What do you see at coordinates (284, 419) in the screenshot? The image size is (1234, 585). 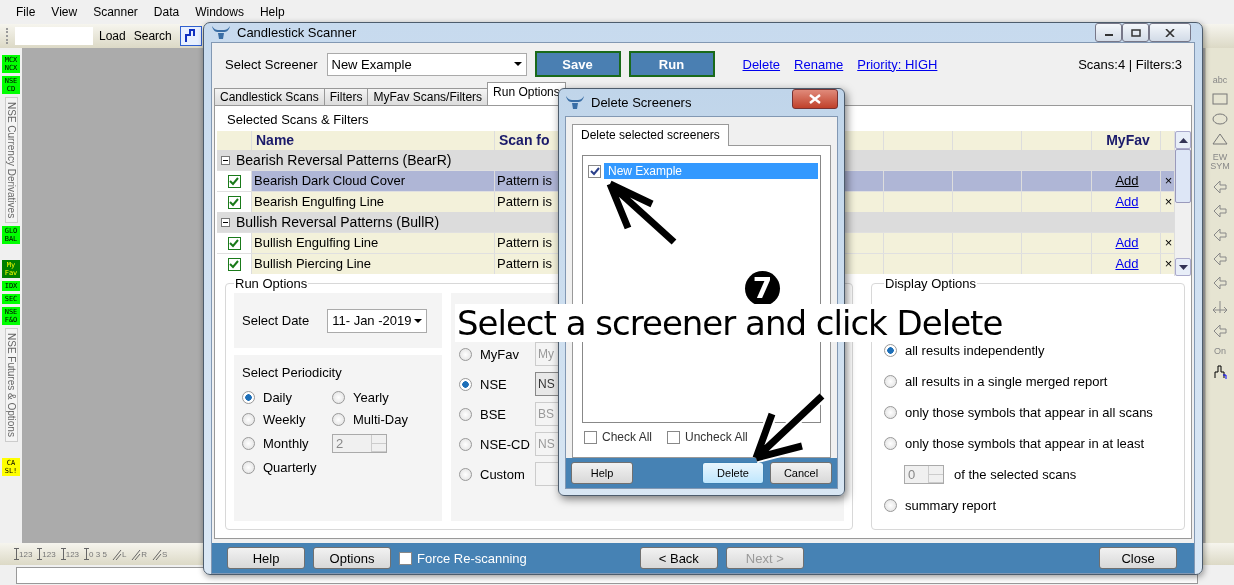 I see `radio-label: Weekly` at bounding box center [284, 419].